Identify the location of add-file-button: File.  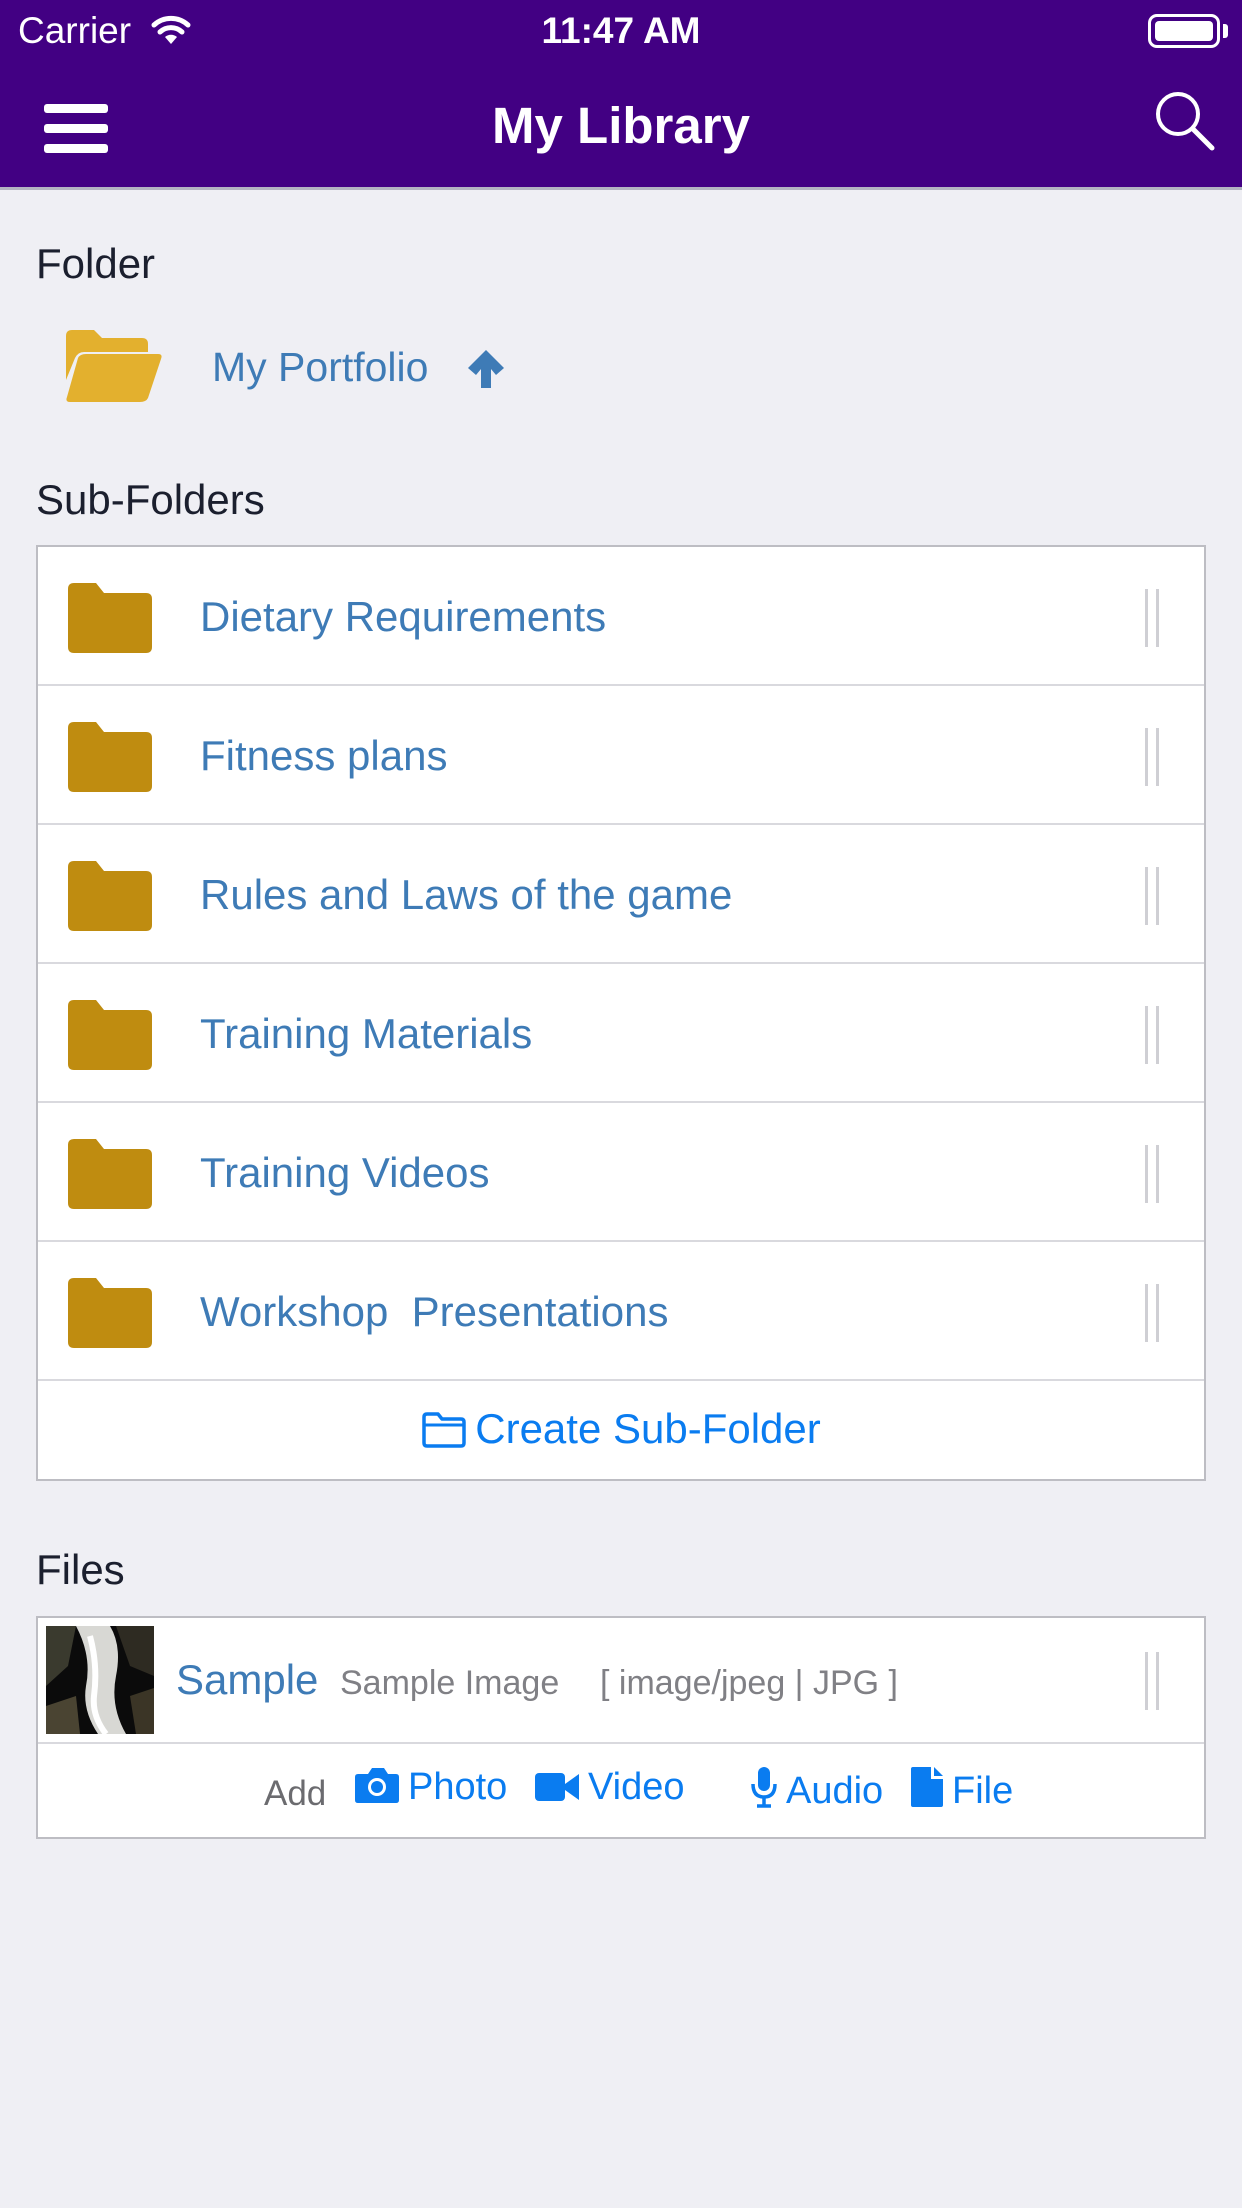
(961, 1789).